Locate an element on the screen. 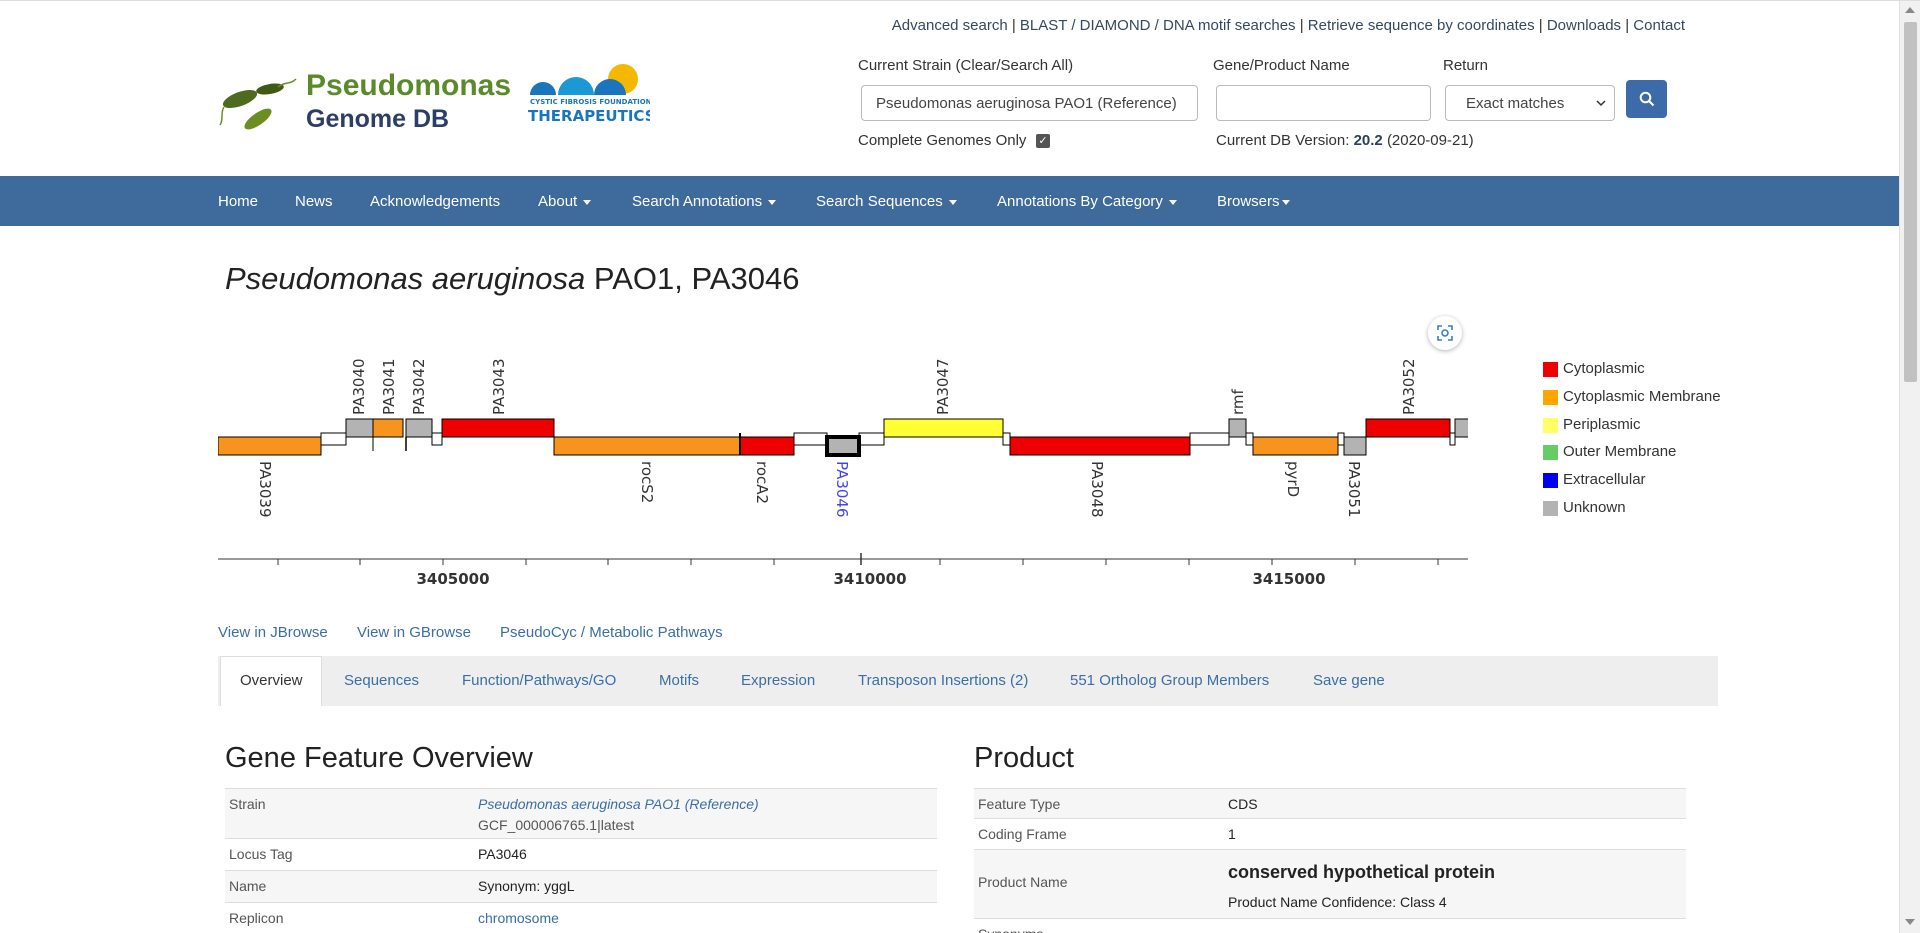  strain-gene: PAO1, PA3046 is located at coordinates (696, 278).